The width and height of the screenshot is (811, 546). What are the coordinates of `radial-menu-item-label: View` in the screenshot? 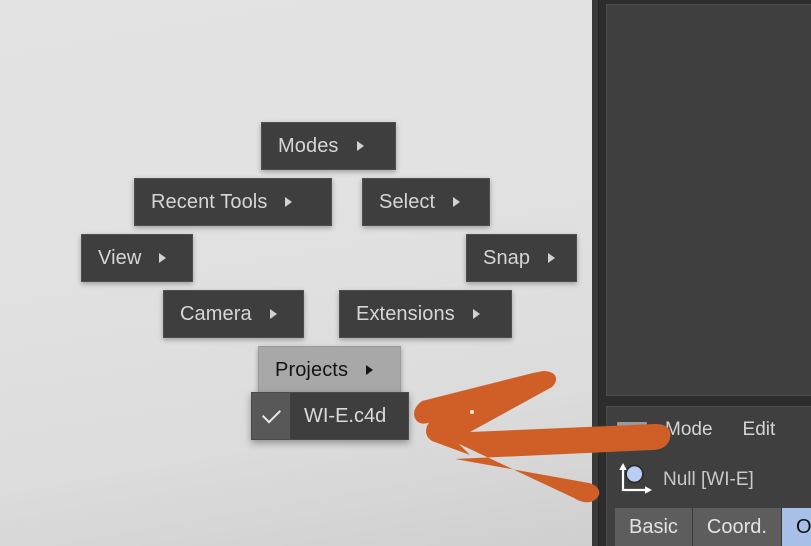 It's located at (120, 257).